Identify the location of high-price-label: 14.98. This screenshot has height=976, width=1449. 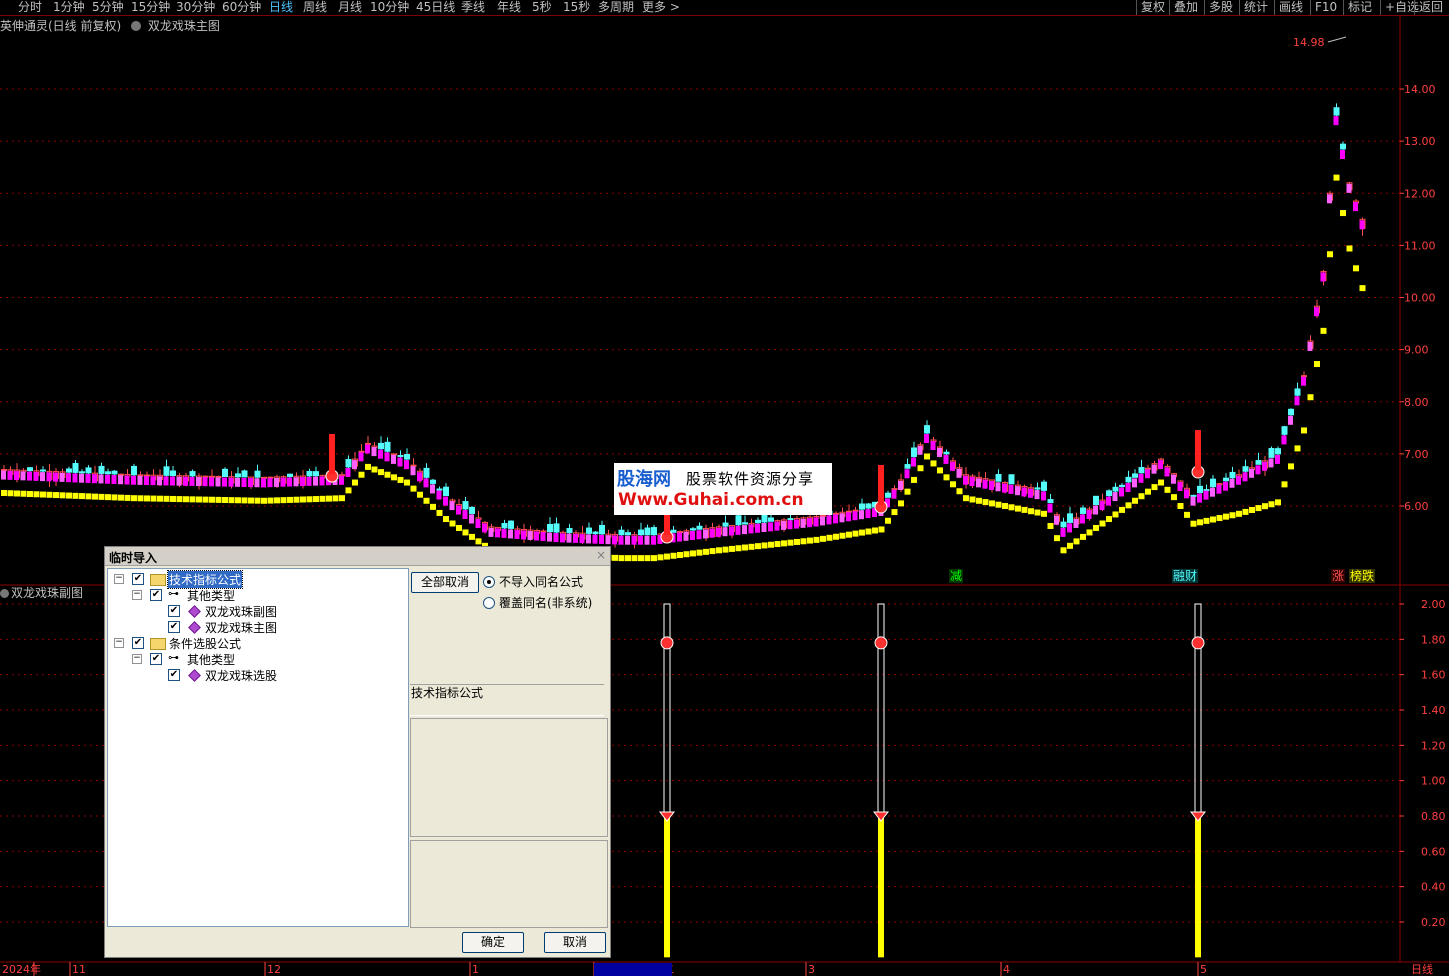
(1309, 42).